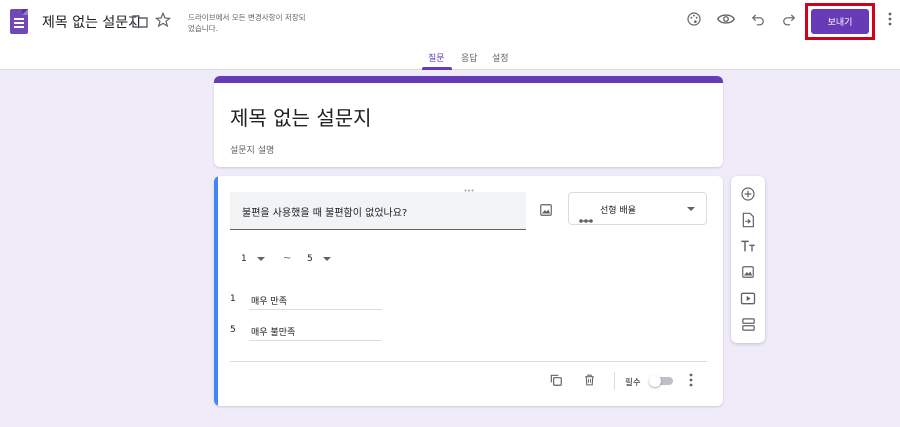 The image size is (900, 427). What do you see at coordinates (233, 330) in the screenshot?
I see `scale-label-number: 5` at bounding box center [233, 330].